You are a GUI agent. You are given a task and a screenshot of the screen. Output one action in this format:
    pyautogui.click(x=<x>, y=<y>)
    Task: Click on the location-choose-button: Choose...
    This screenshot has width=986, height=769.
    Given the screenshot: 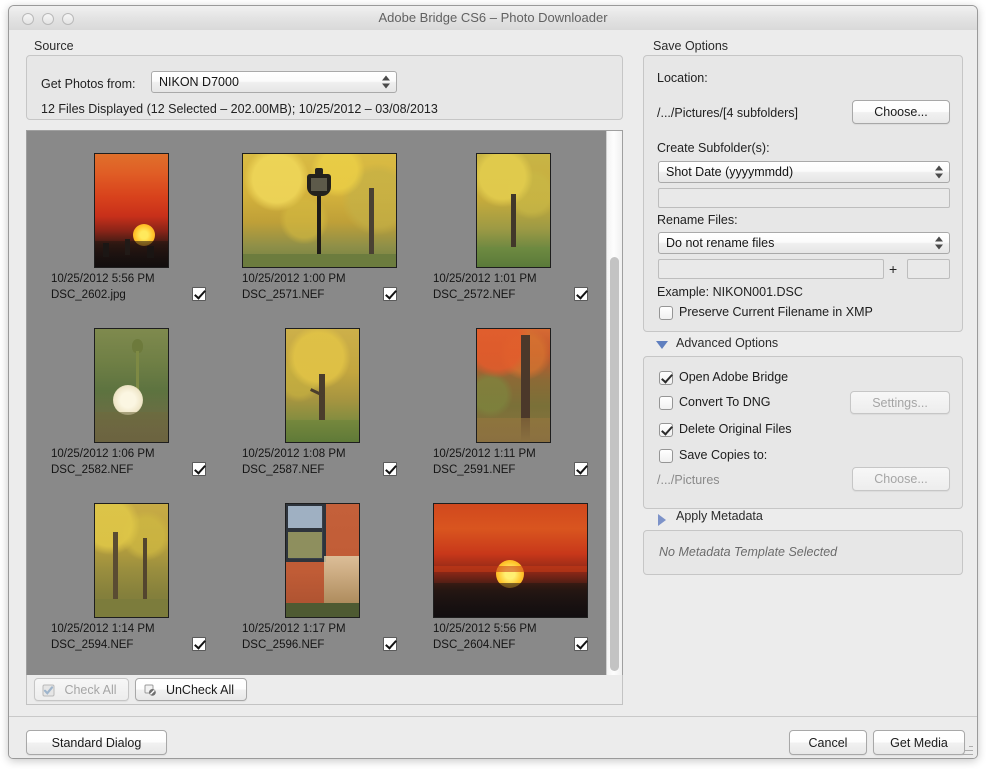 What is the action you would take?
    pyautogui.click(x=901, y=112)
    